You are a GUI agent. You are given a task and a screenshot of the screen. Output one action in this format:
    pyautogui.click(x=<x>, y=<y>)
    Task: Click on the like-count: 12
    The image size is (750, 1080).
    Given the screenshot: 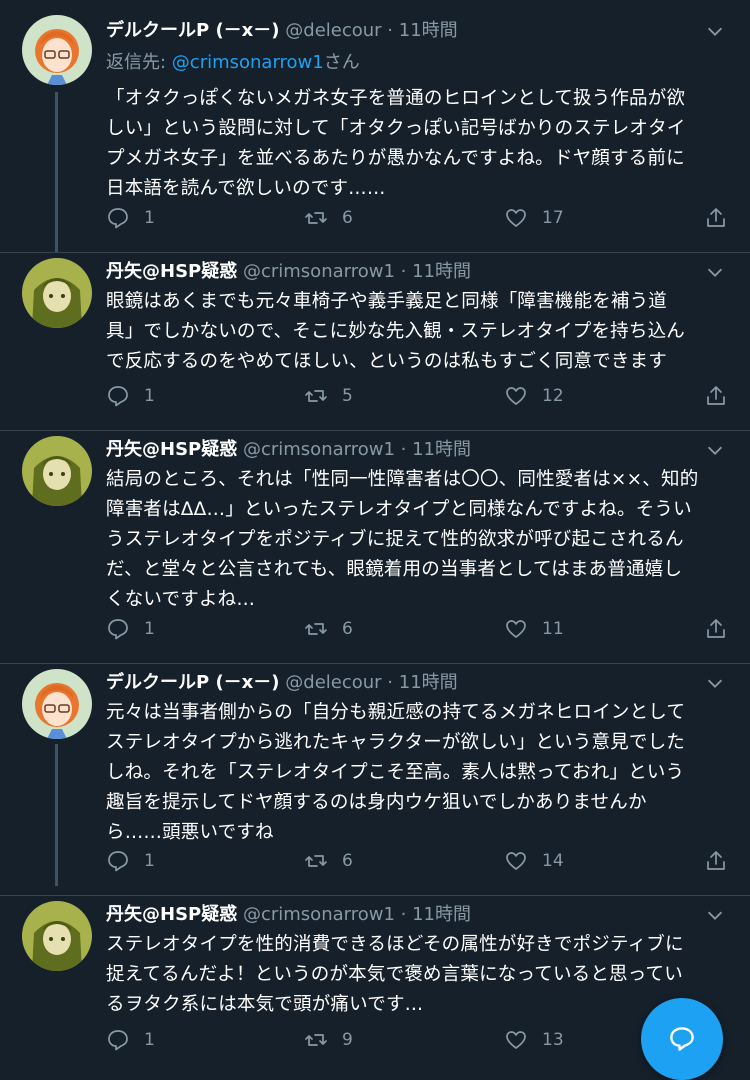 What is the action you would take?
    pyautogui.click(x=553, y=396)
    